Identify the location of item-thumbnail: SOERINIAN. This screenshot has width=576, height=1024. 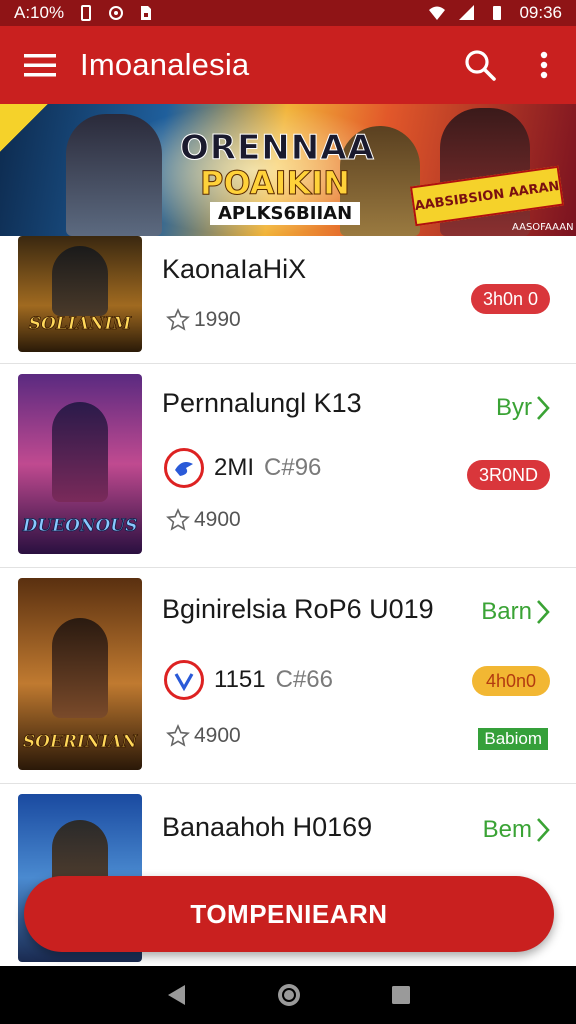
(80, 674).